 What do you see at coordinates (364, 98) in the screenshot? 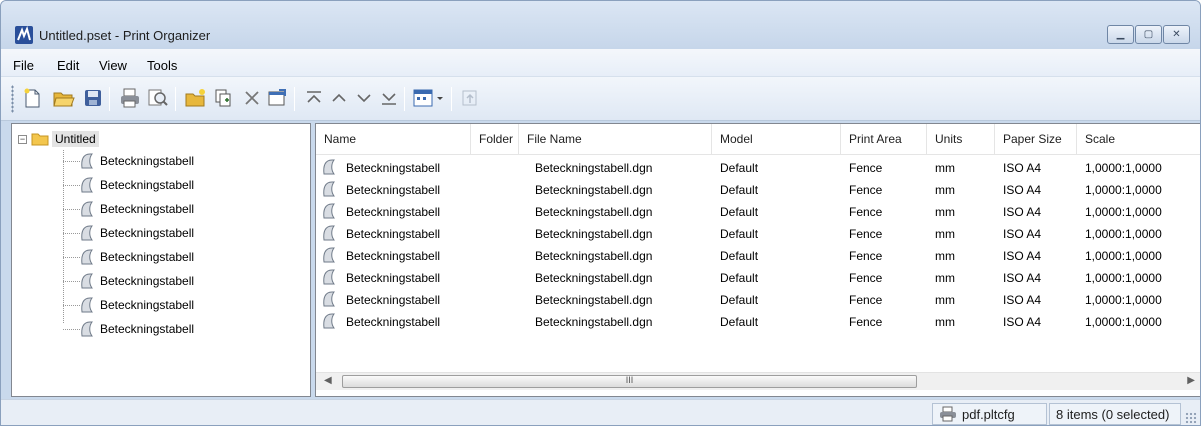
I see `move-down-button` at bounding box center [364, 98].